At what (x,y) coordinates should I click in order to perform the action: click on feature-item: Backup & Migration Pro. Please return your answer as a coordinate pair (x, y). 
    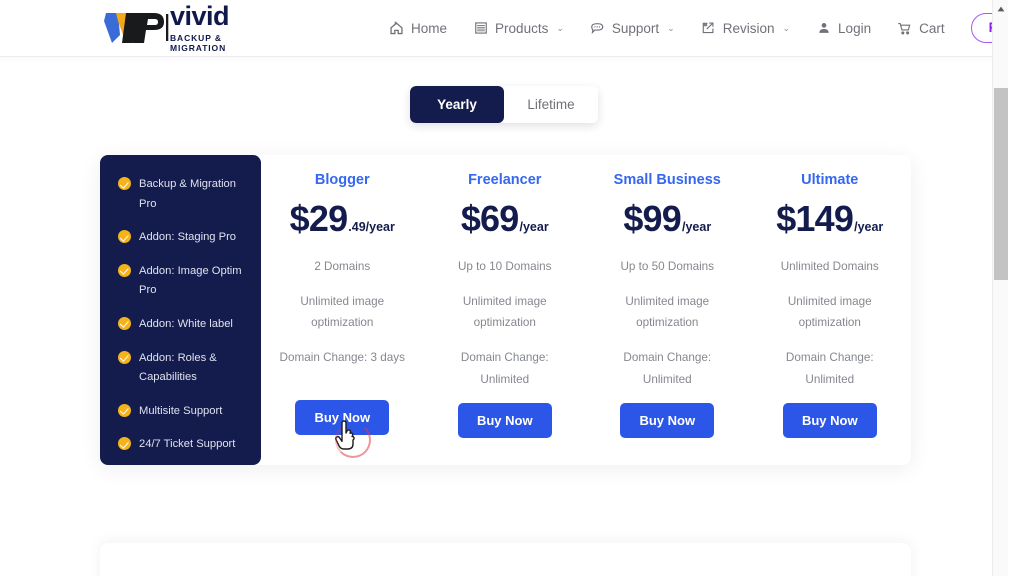
    Looking at the image, I should click on (182, 194).